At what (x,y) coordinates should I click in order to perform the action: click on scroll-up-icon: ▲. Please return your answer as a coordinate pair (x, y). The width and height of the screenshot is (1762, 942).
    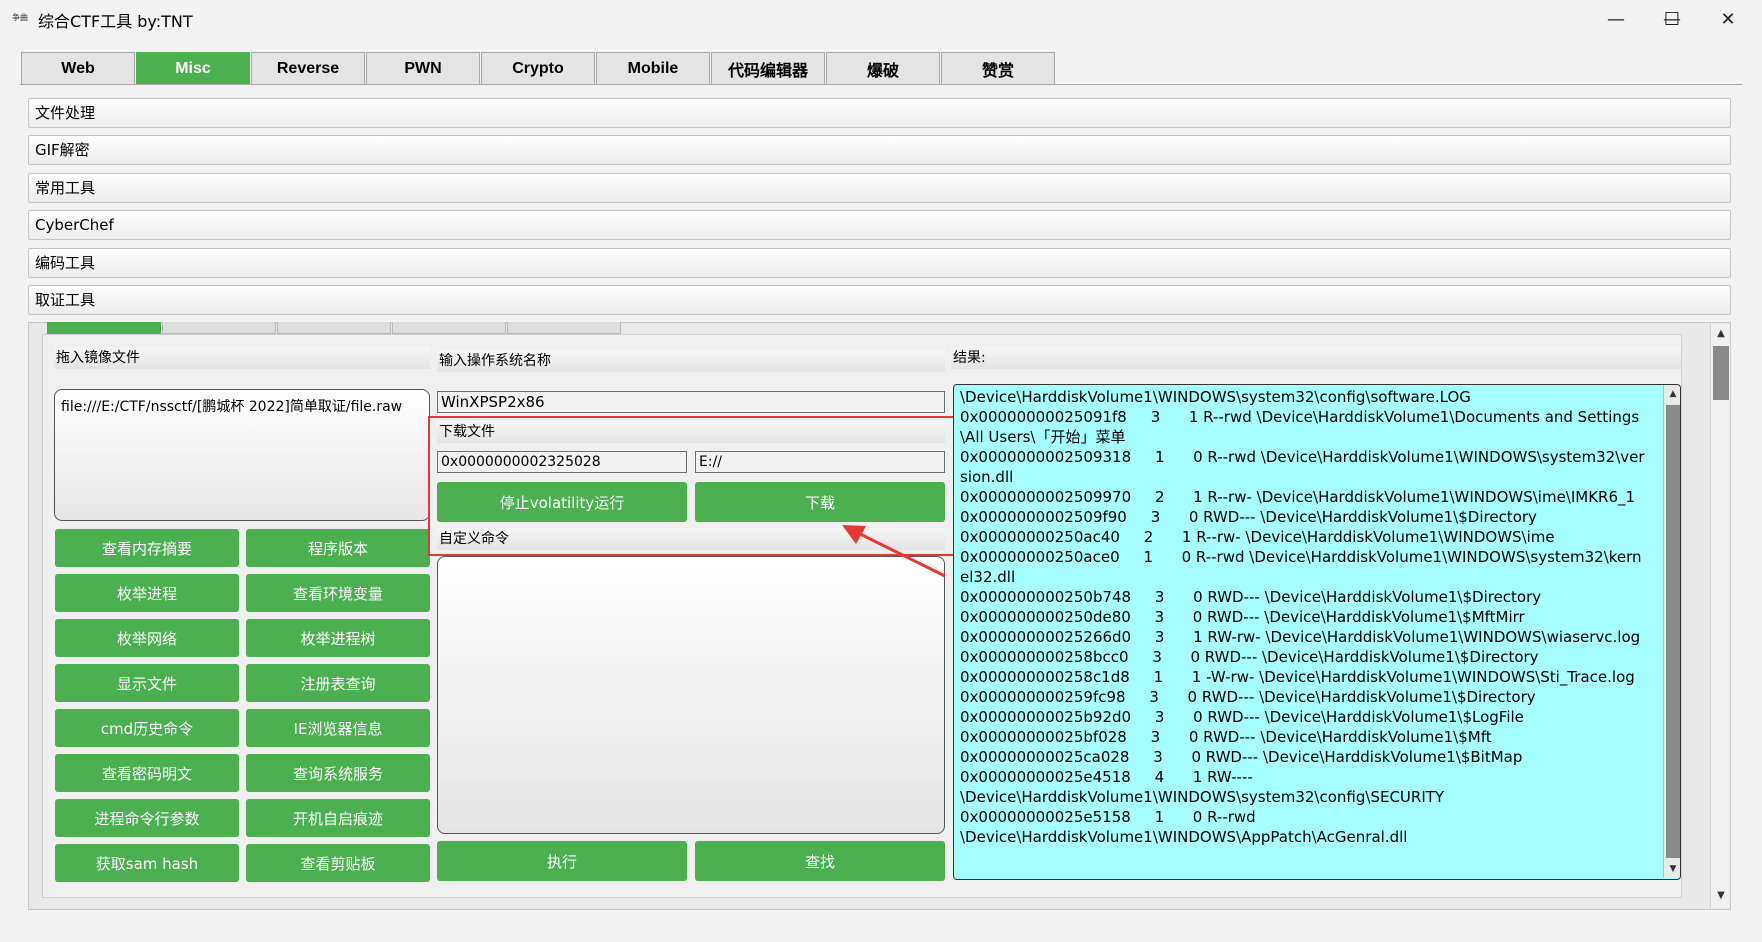
    Looking at the image, I should click on (1672, 394).